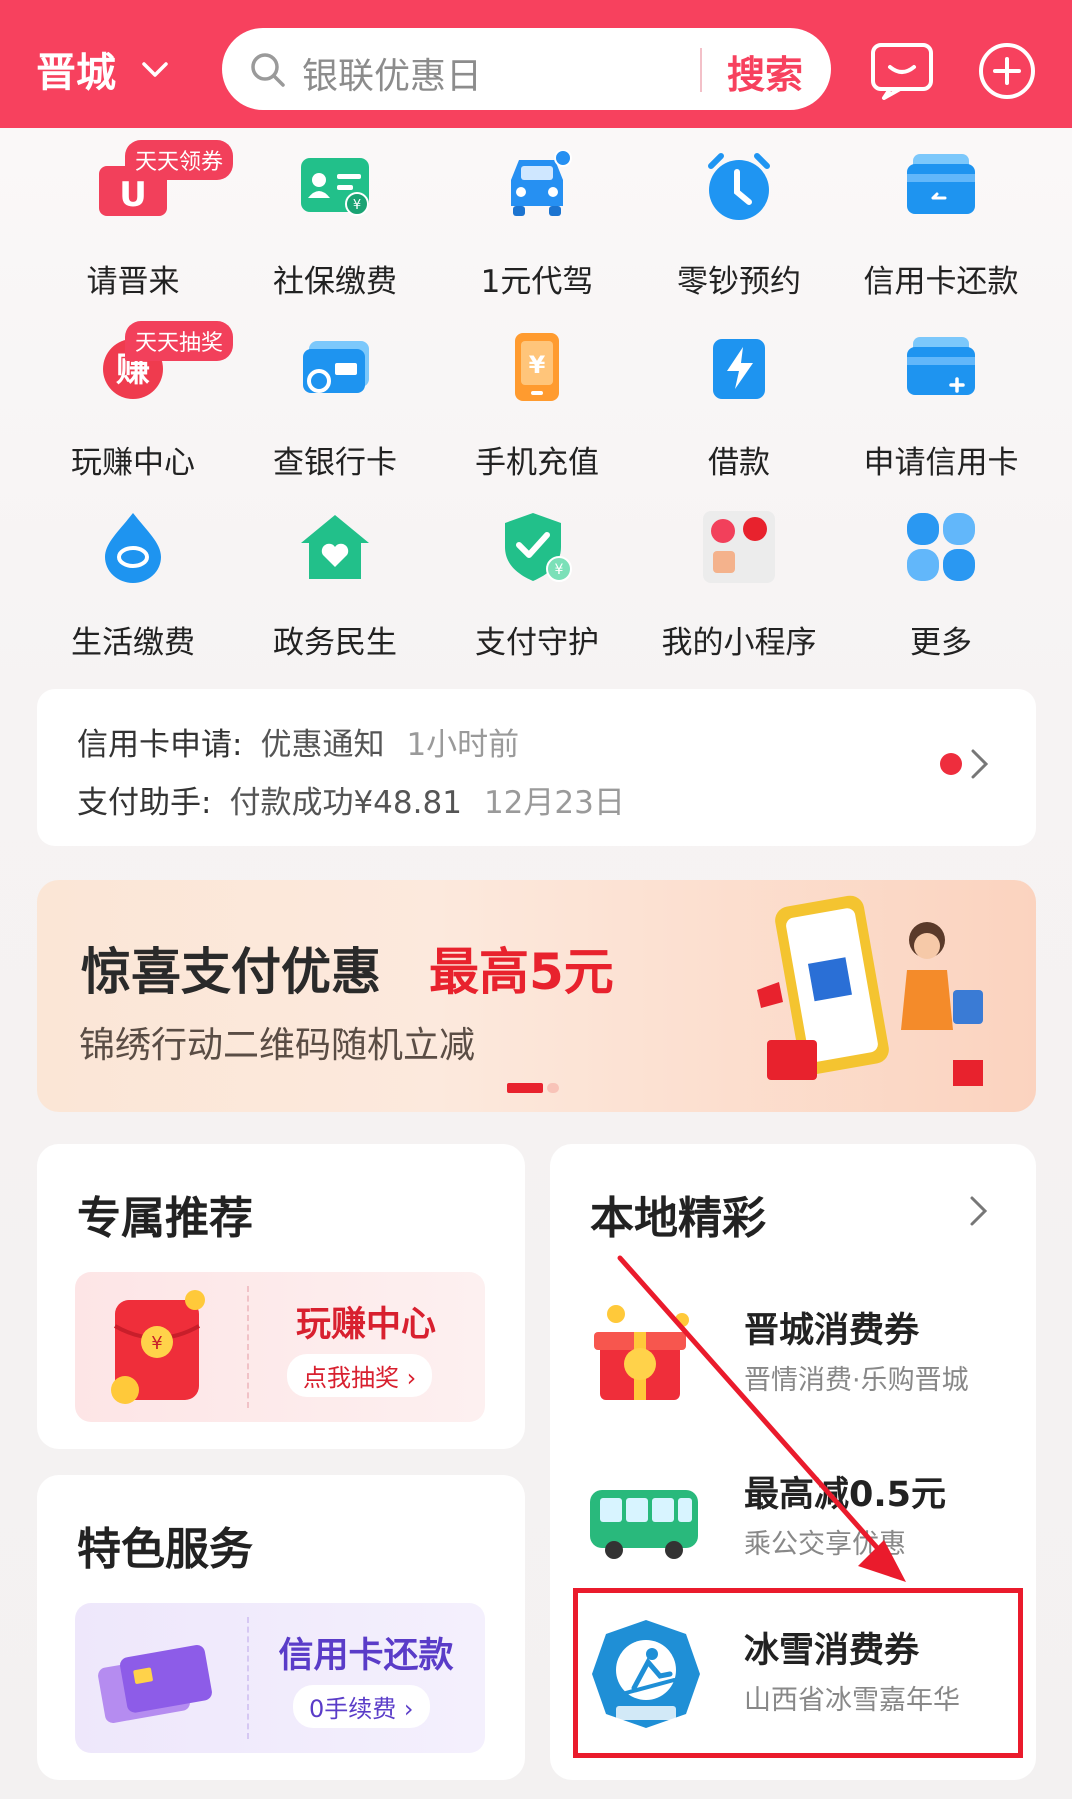 This screenshot has height=1799, width=1072. Describe the element at coordinates (335, 463) in the screenshot. I see `grid-item-label: 查银行卡` at that location.